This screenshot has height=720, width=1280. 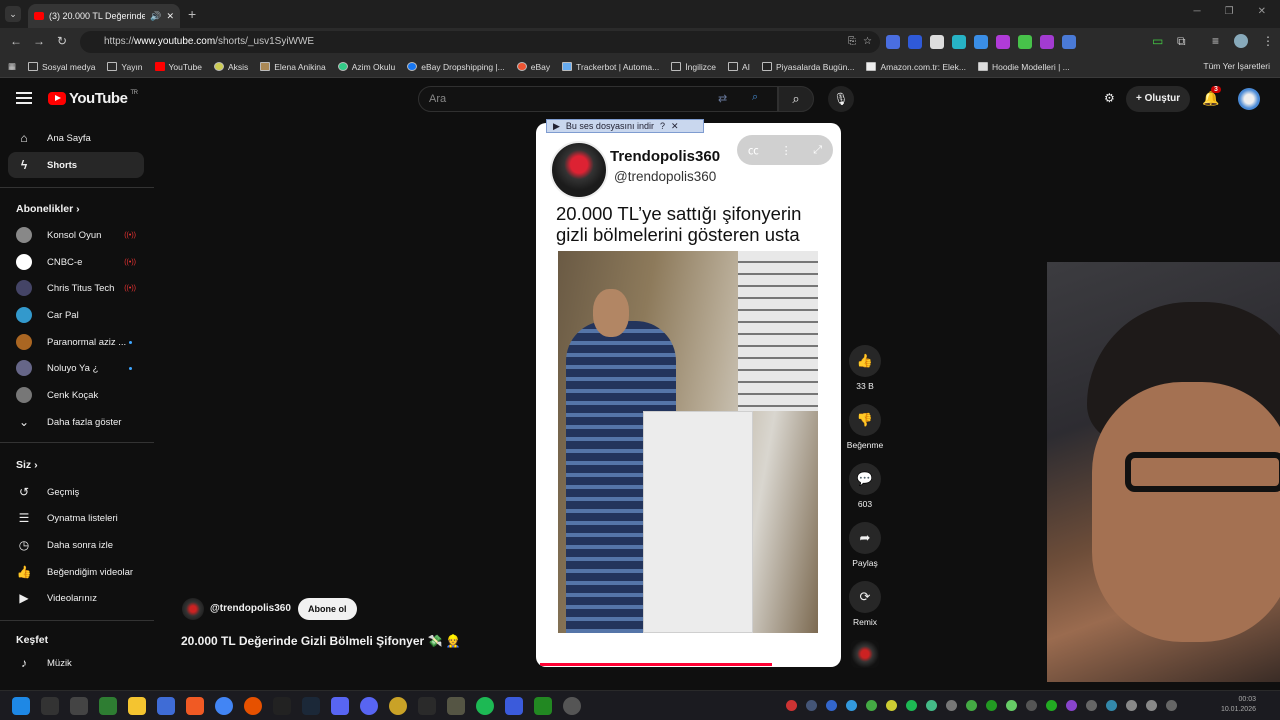 What do you see at coordinates (867, 42) in the screenshot?
I see `bookmark-star-icon: ☆` at bounding box center [867, 42].